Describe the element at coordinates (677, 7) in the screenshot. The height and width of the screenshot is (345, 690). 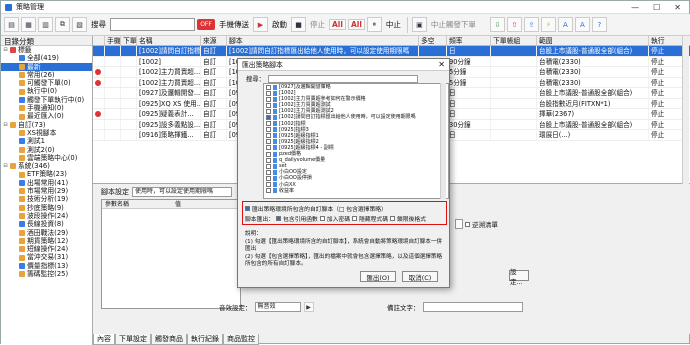
I see `close-icon: ✕` at that location.